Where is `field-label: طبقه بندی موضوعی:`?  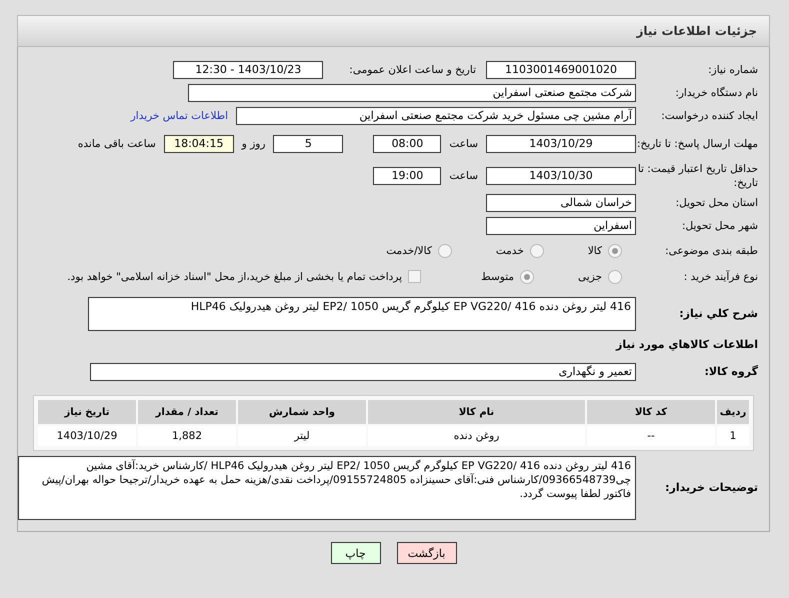 field-label: طبقه بندی موضوعی: is located at coordinates (711, 251).